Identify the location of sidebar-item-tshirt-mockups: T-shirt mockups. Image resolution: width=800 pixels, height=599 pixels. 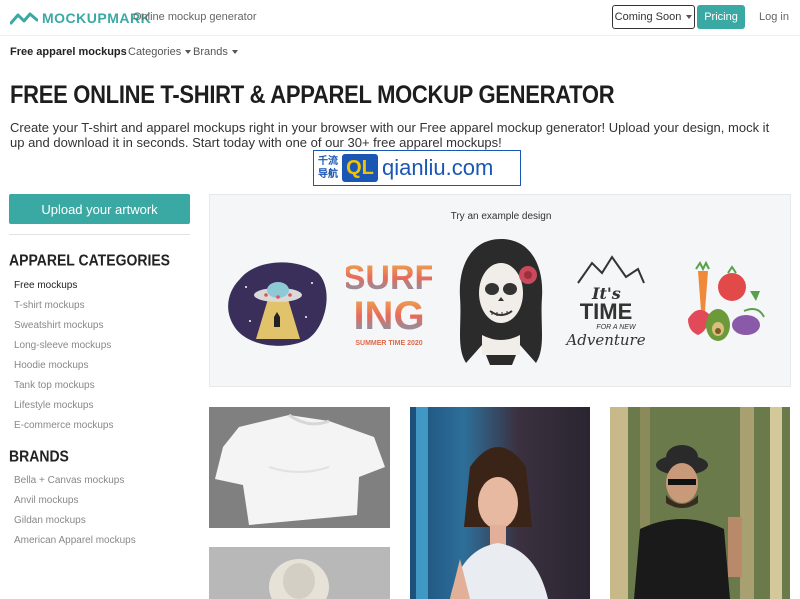
(49, 305).